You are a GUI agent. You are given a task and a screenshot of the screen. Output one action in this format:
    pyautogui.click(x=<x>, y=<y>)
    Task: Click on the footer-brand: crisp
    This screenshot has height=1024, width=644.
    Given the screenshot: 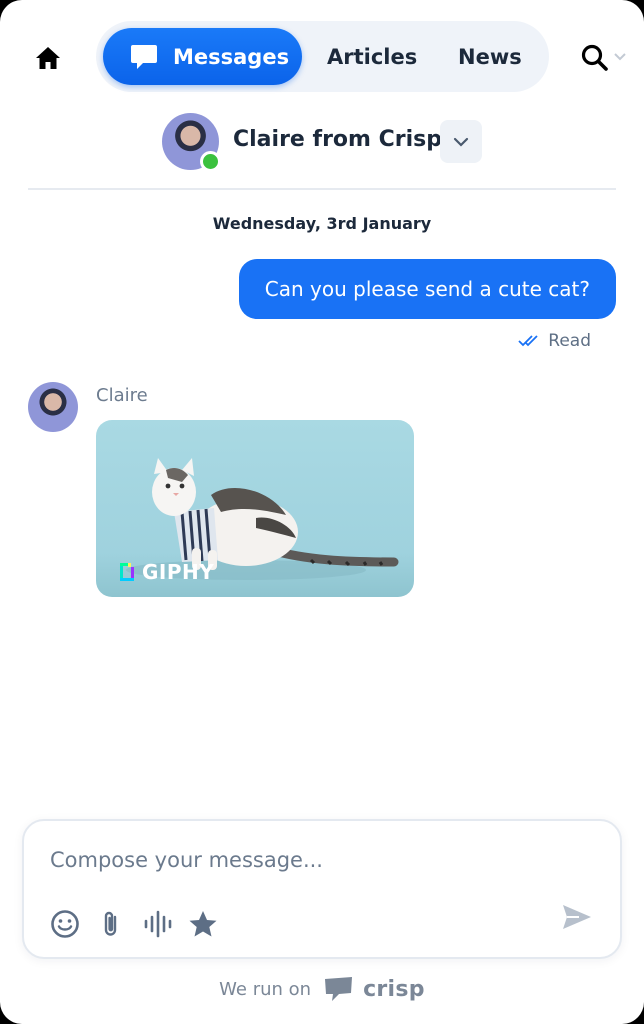 What is the action you would take?
    pyautogui.click(x=394, y=989)
    